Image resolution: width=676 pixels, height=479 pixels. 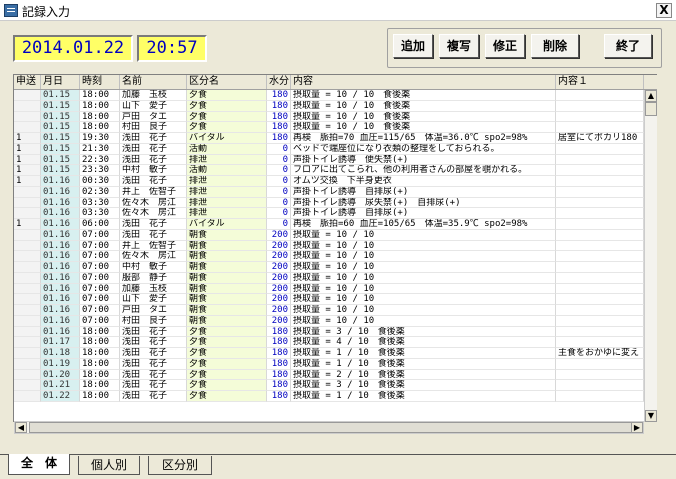 I want to click on table-row: 01.16 07:00 加藤 玉枝 朝食 200 摂取量 = 10 / 10, so click(x=329, y=289).